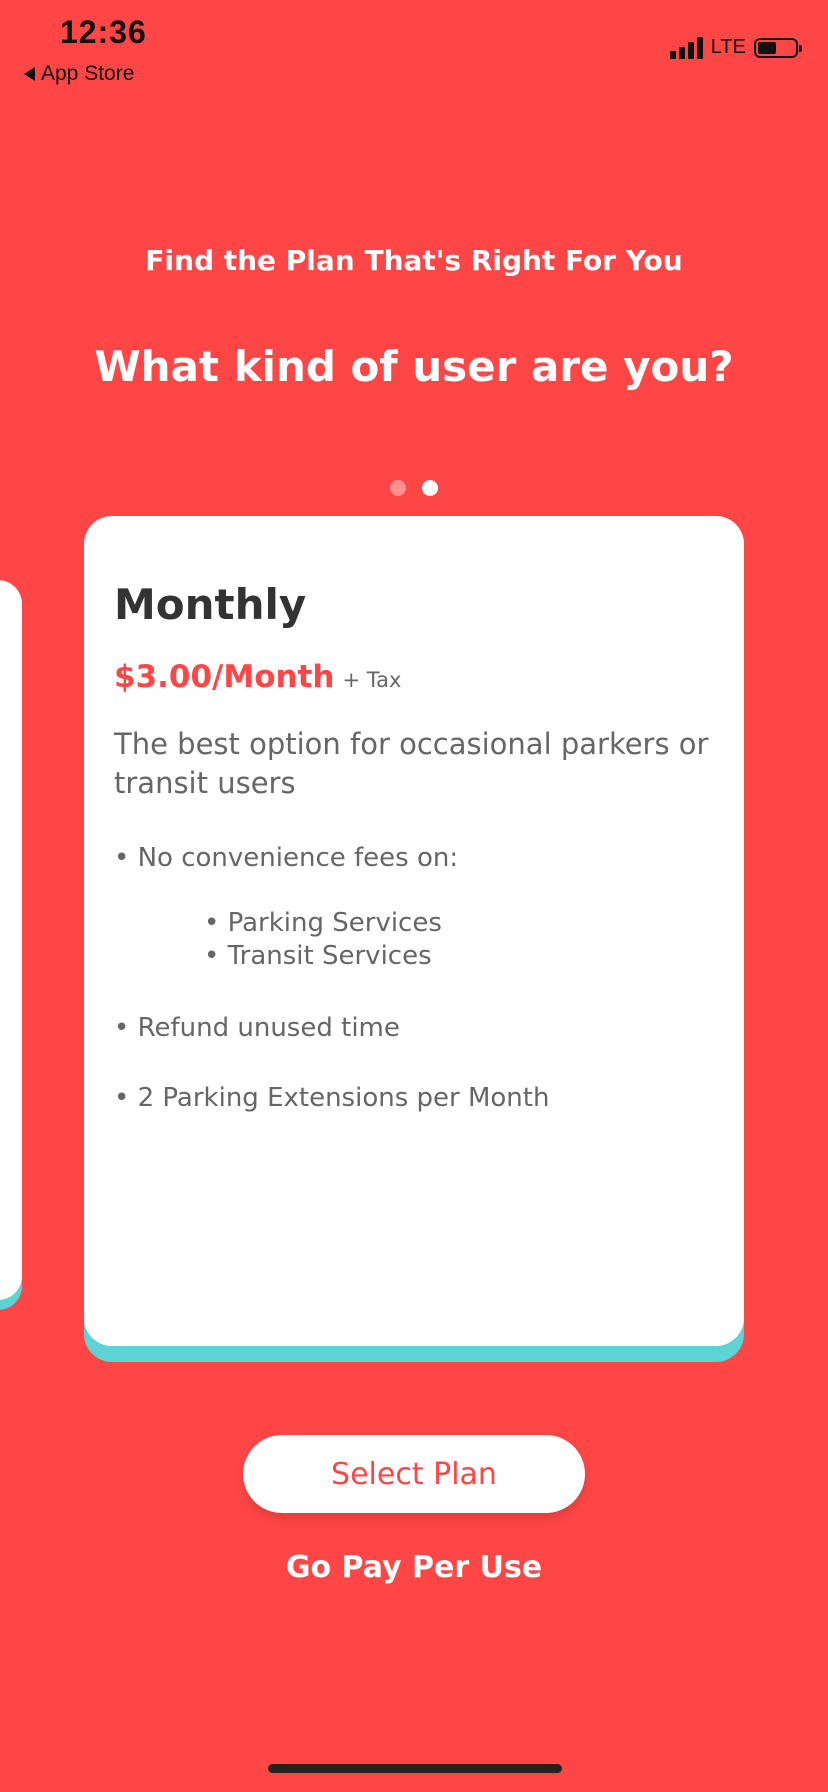 The width and height of the screenshot is (828, 1792). I want to click on back-label: App Store, so click(88, 73).